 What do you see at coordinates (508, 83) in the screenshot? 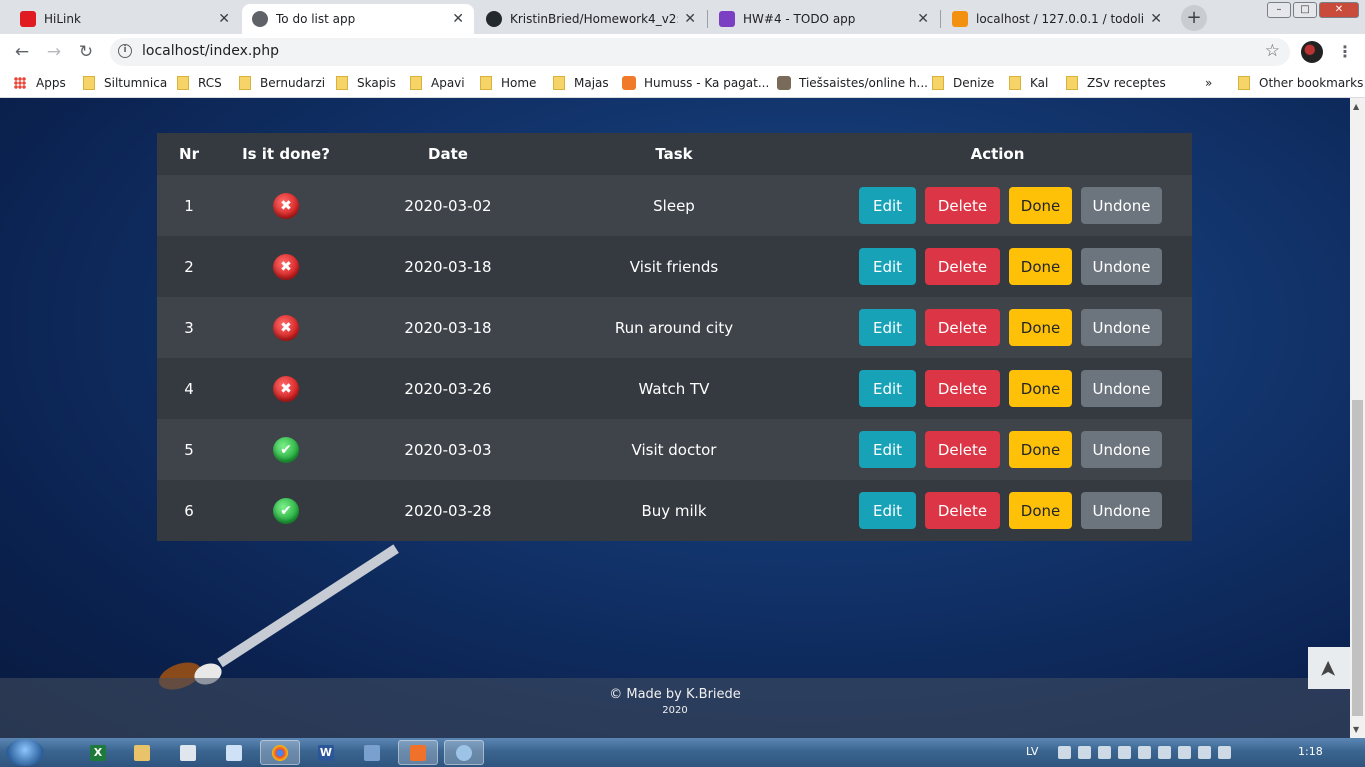
I see `bookmark-folder: Home` at bounding box center [508, 83].